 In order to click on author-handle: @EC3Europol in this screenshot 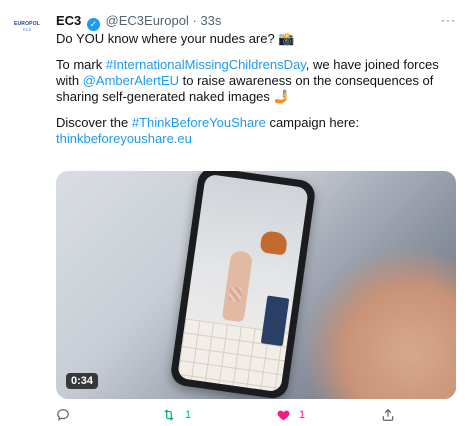, I will do `click(147, 20)`.